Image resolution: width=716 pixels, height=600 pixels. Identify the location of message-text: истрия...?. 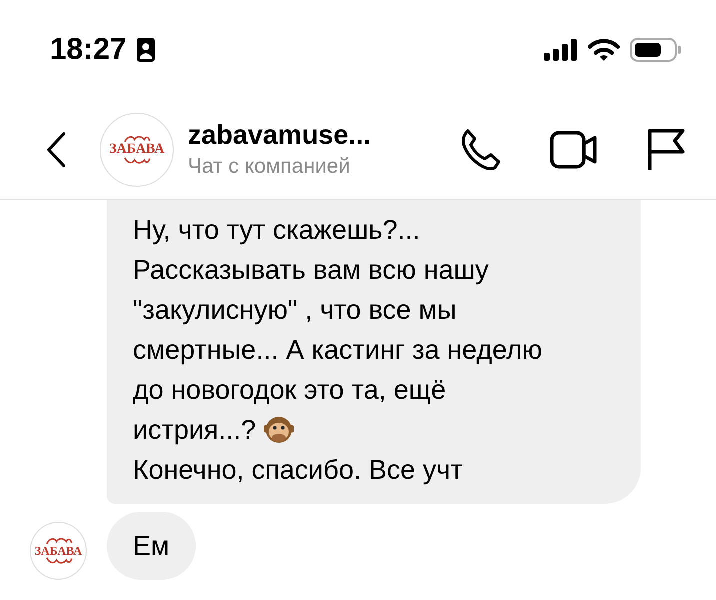
(194, 430).